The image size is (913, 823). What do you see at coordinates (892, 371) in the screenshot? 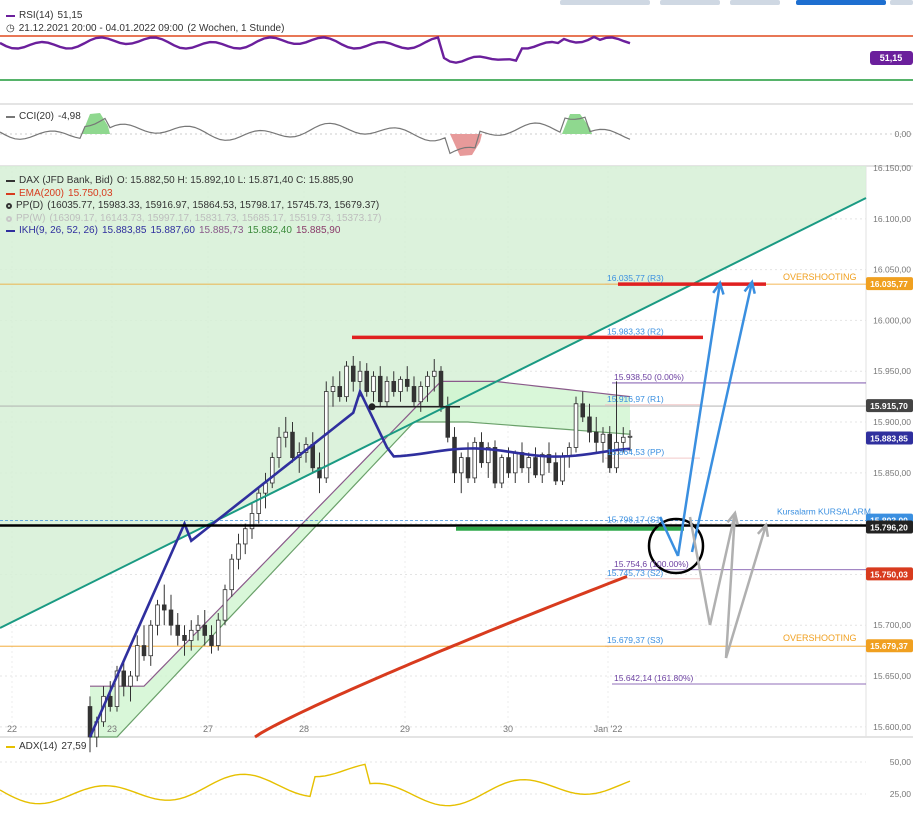
I see `y-tick-label: 15.950,00` at bounding box center [892, 371].